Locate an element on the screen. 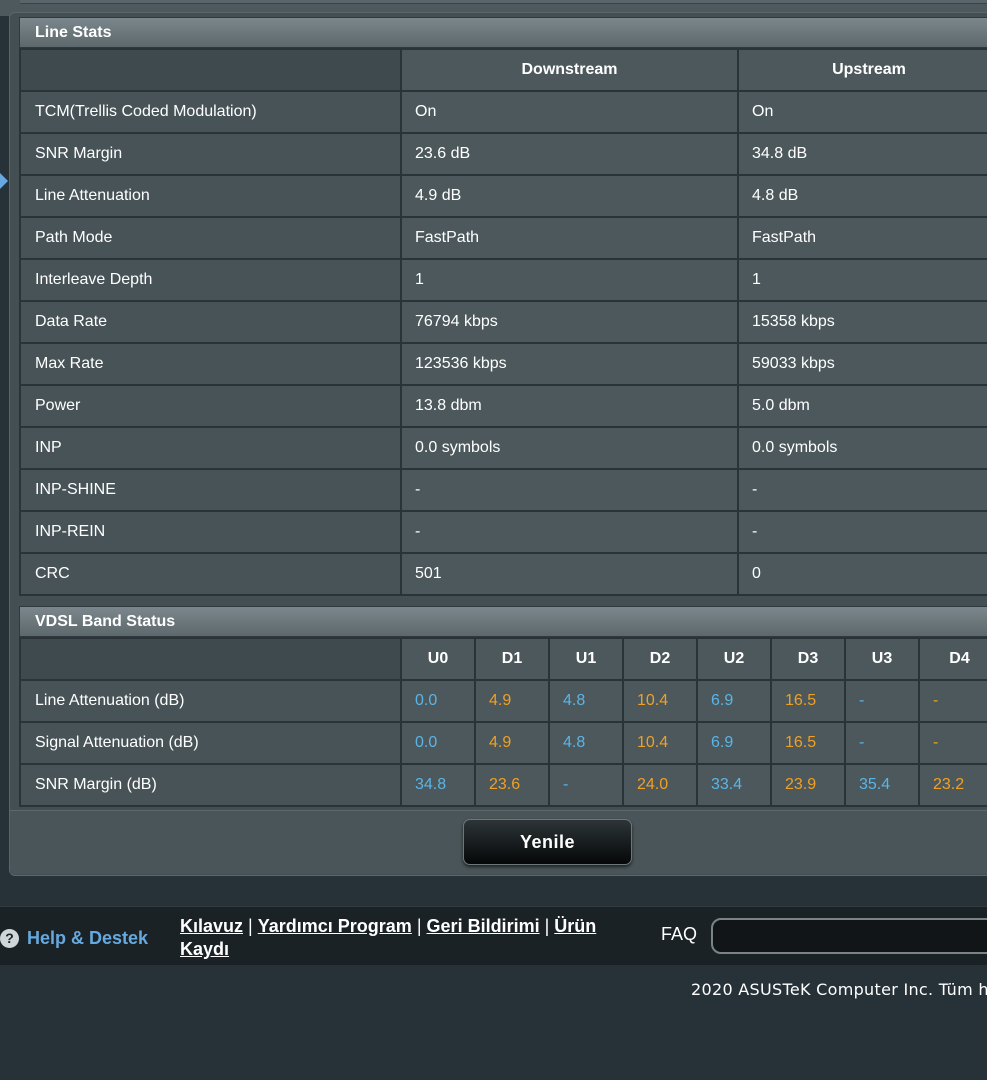  line-stats-row: Line Attenuation 4.9 dB 4.8 dB is located at coordinates (503, 196).